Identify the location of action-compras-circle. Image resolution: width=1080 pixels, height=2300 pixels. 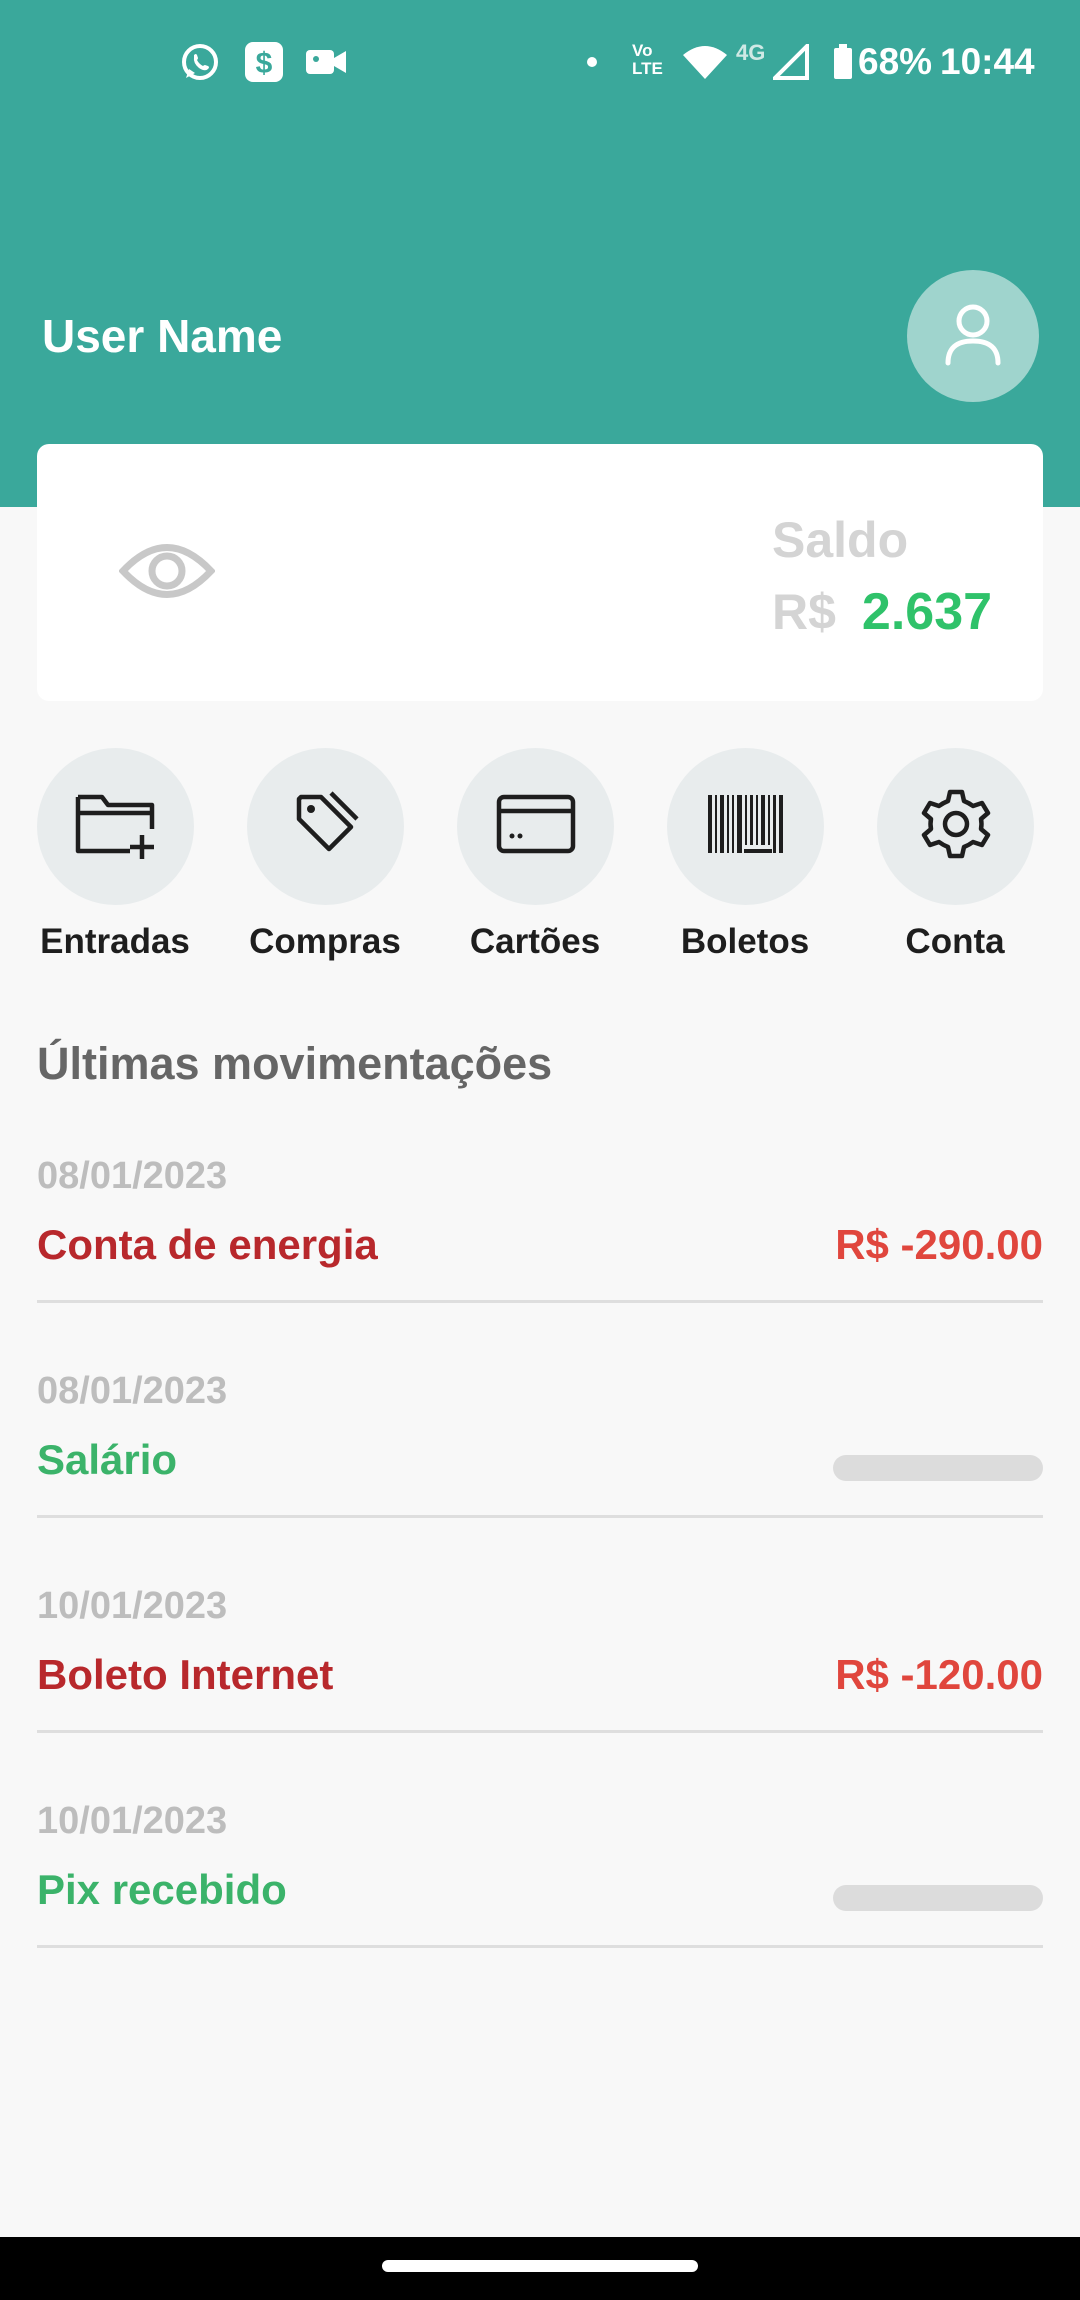
(325, 826).